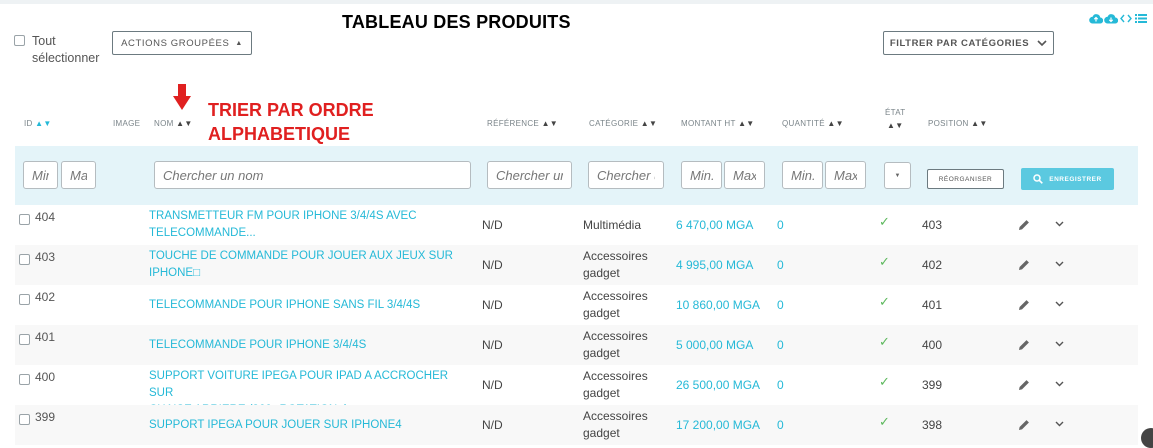 The height and width of the screenshot is (448, 1153). Describe the element at coordinates (932, 305) in the screenshot. I see `product-position: 401` at that location.